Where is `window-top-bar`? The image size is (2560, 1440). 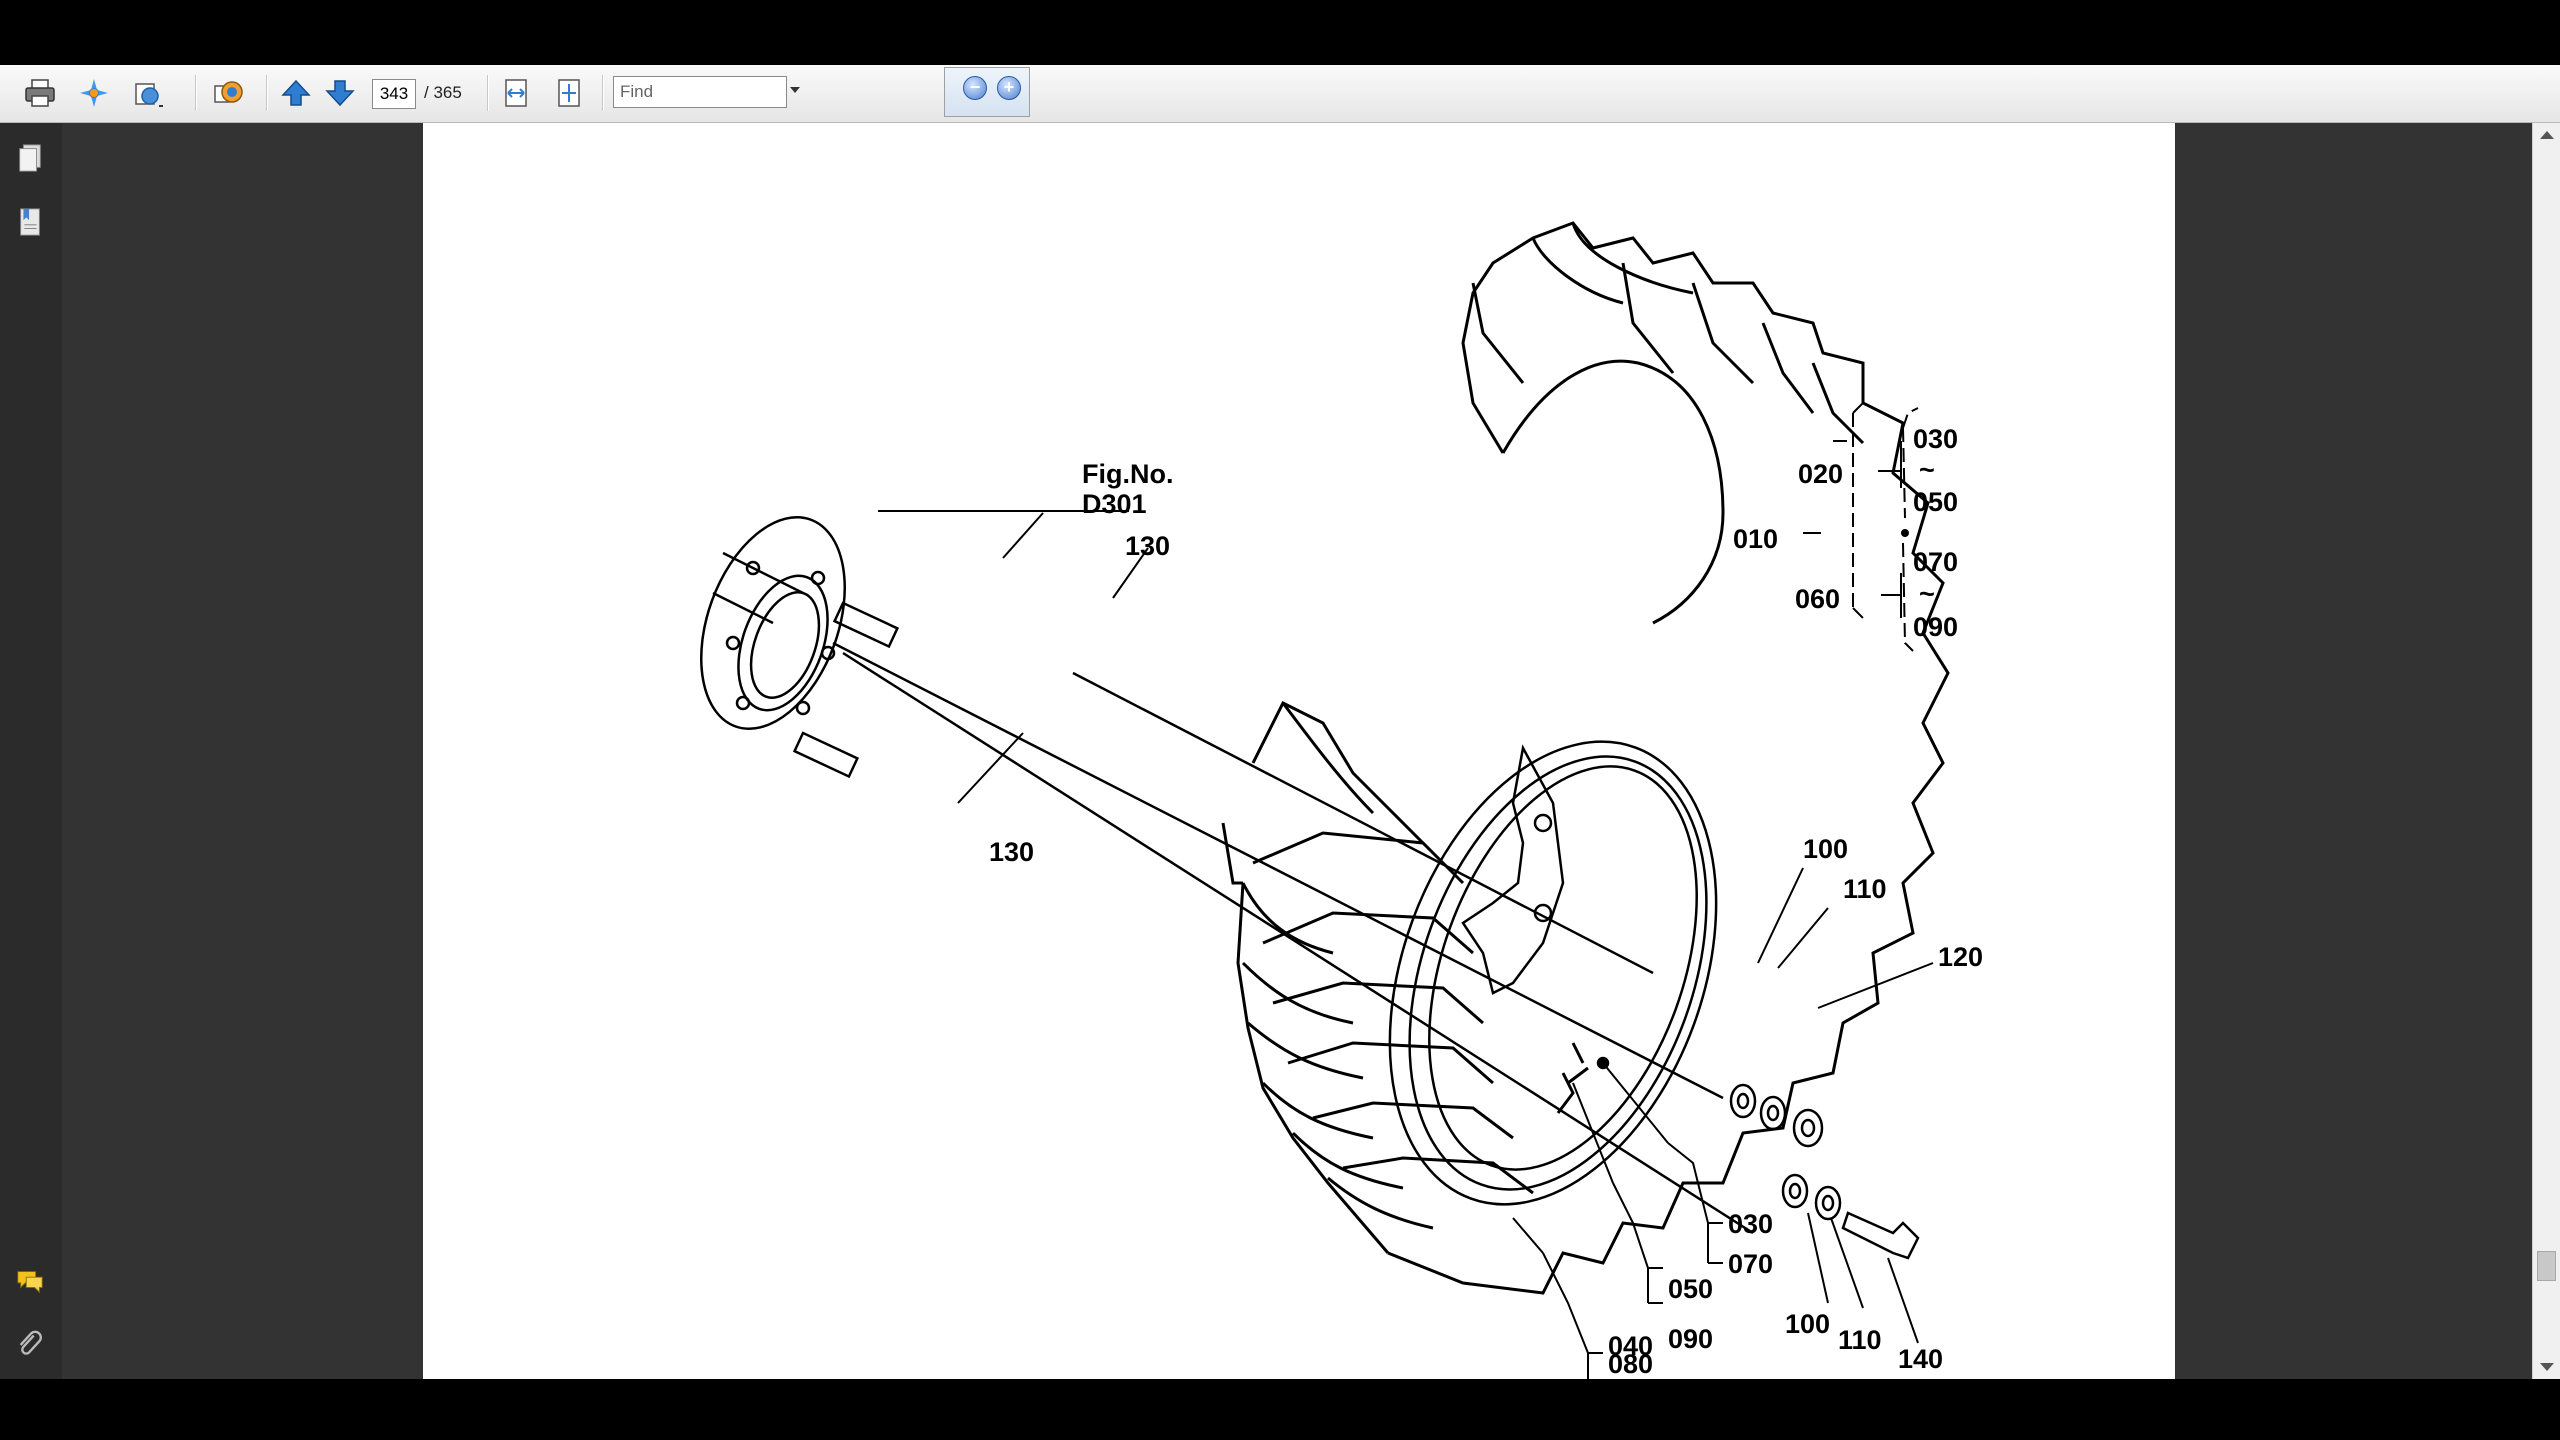 window-top-bar is located at coordinates (1280, 32).